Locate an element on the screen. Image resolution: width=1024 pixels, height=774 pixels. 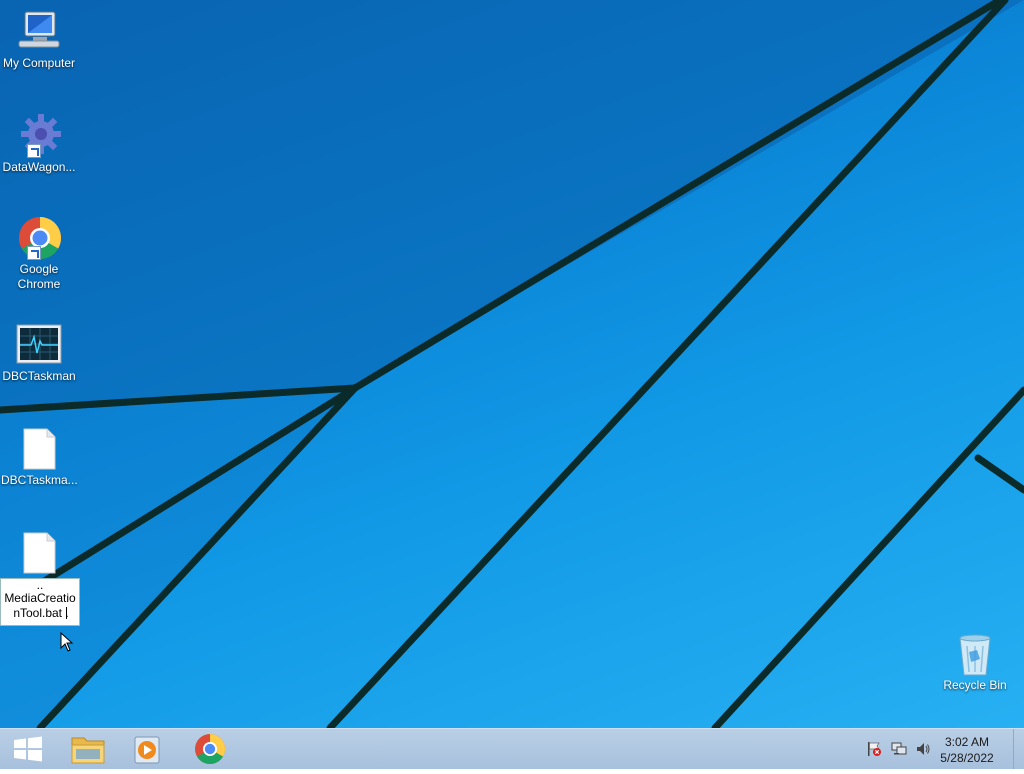
rename-line-3: nTool.bat . is located at coordinates (40, 613).